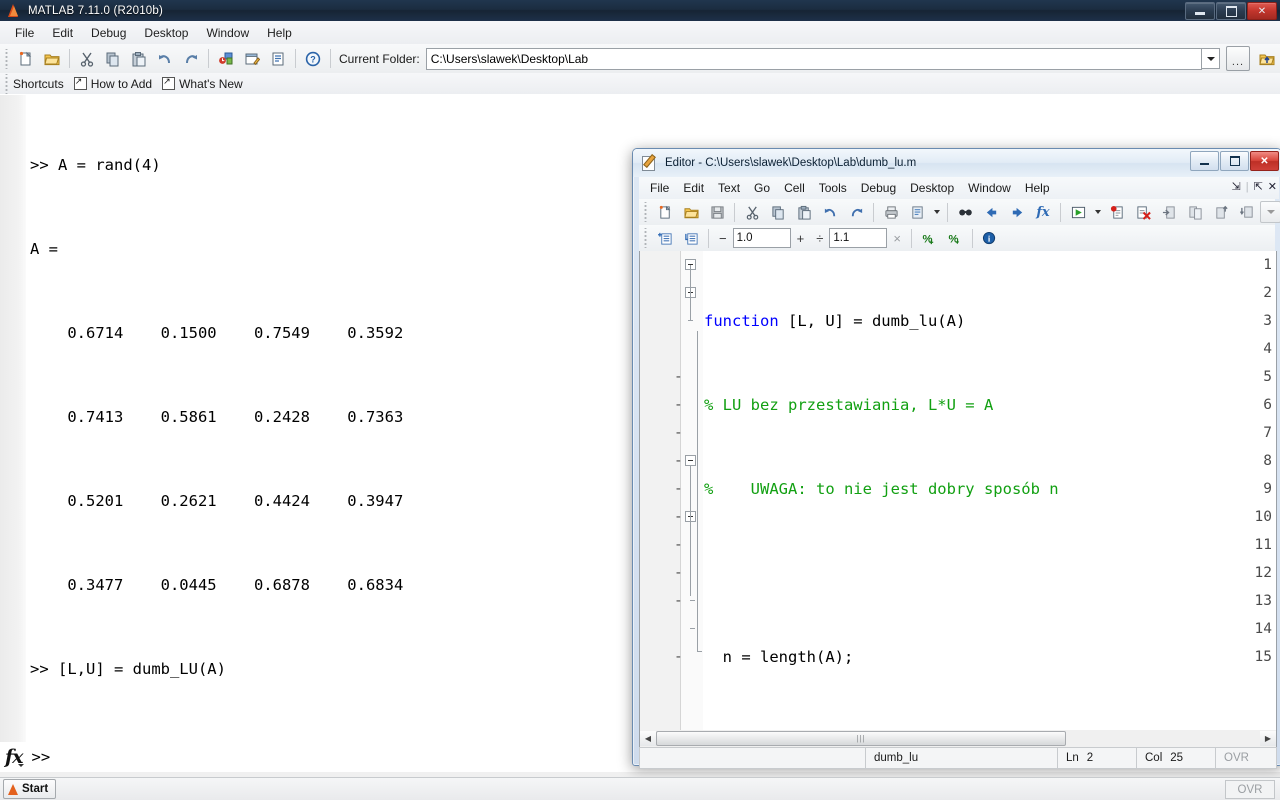 The height and width of the screenshot is (800, 1280). I want to click on cell-multiply-value: 1.1, so click(858, 238).